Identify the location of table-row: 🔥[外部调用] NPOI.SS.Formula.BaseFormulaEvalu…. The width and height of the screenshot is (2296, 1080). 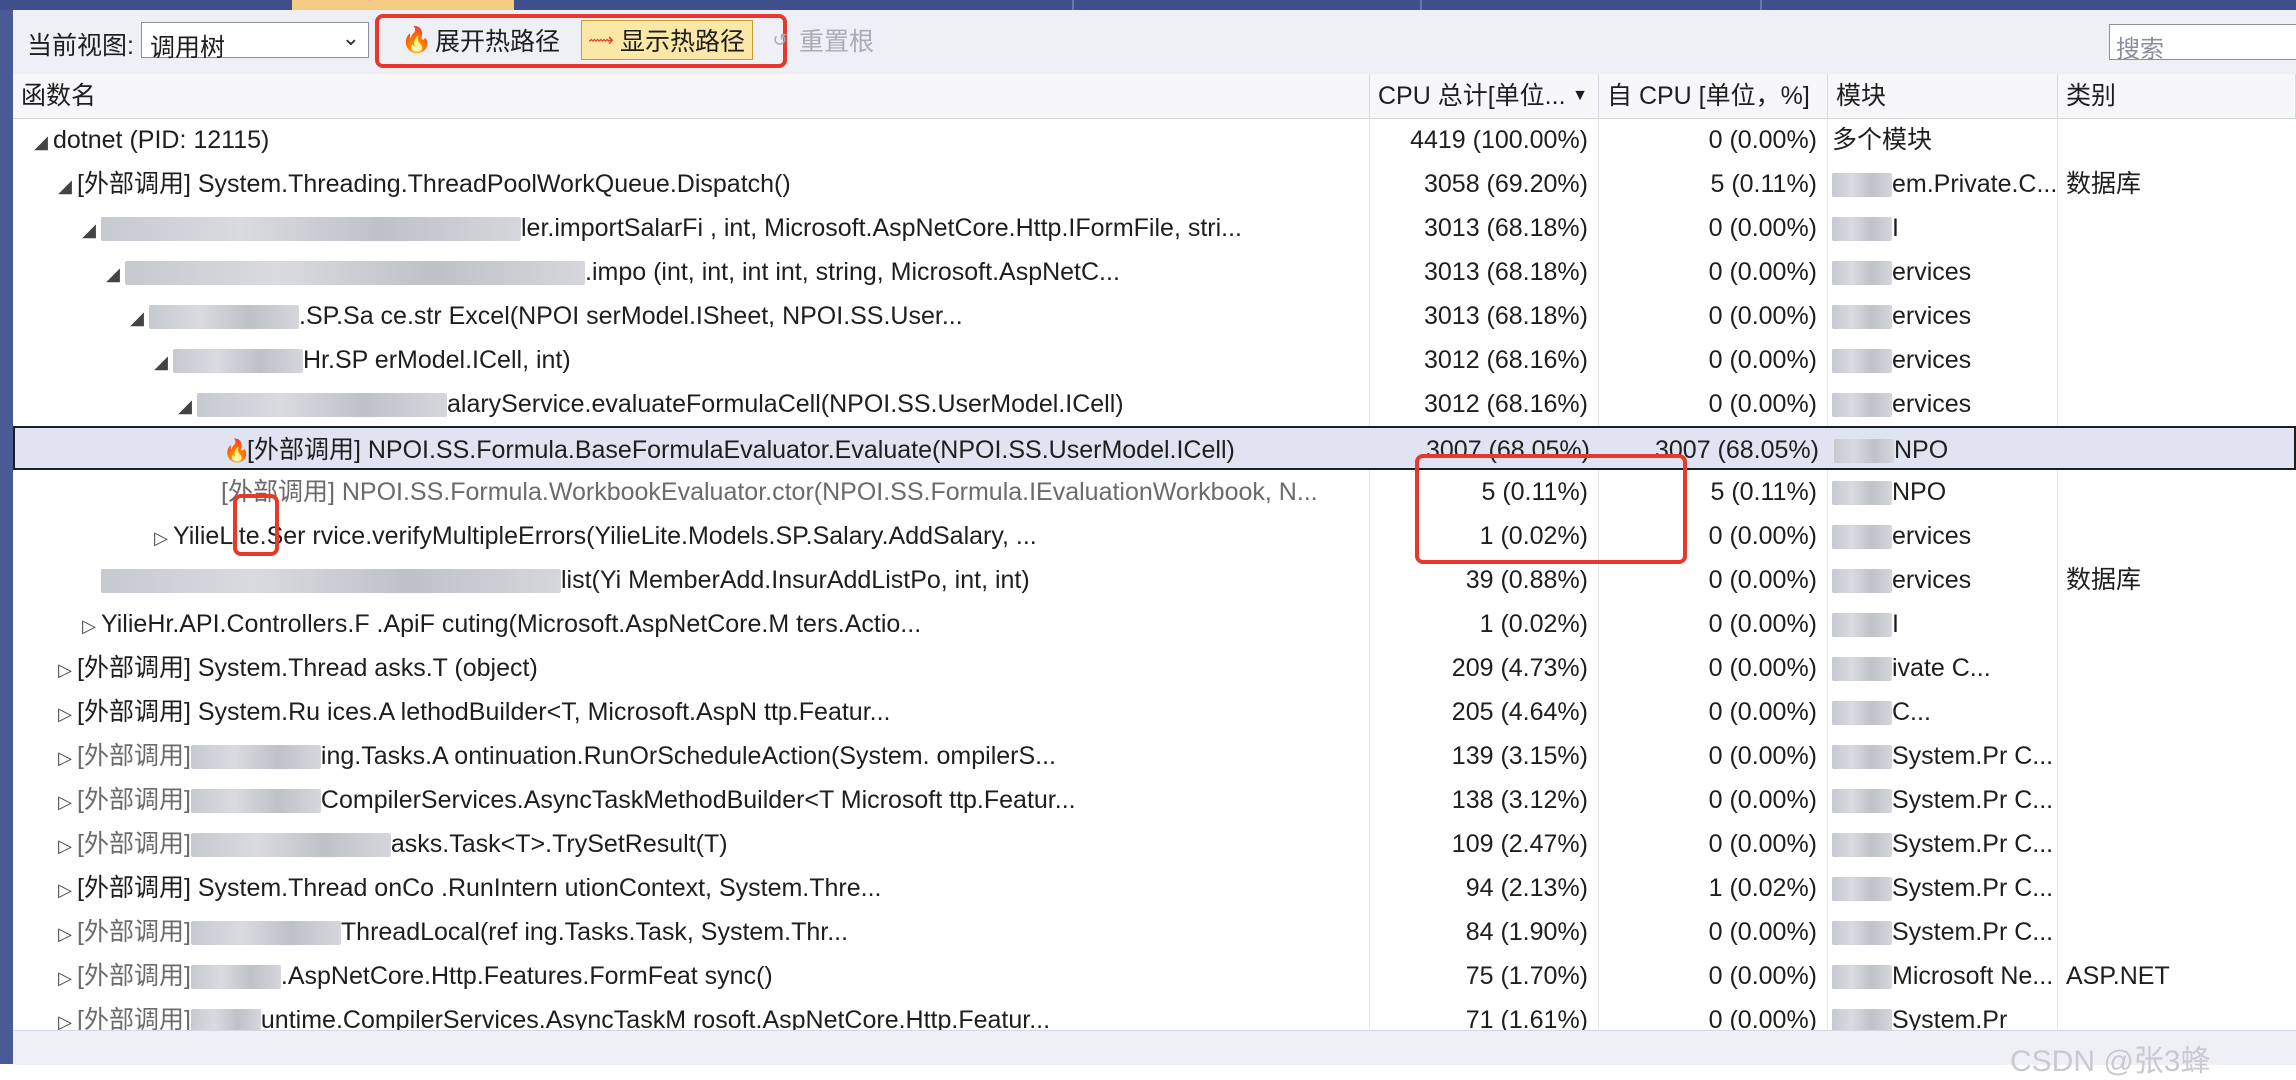
(1154, 448).